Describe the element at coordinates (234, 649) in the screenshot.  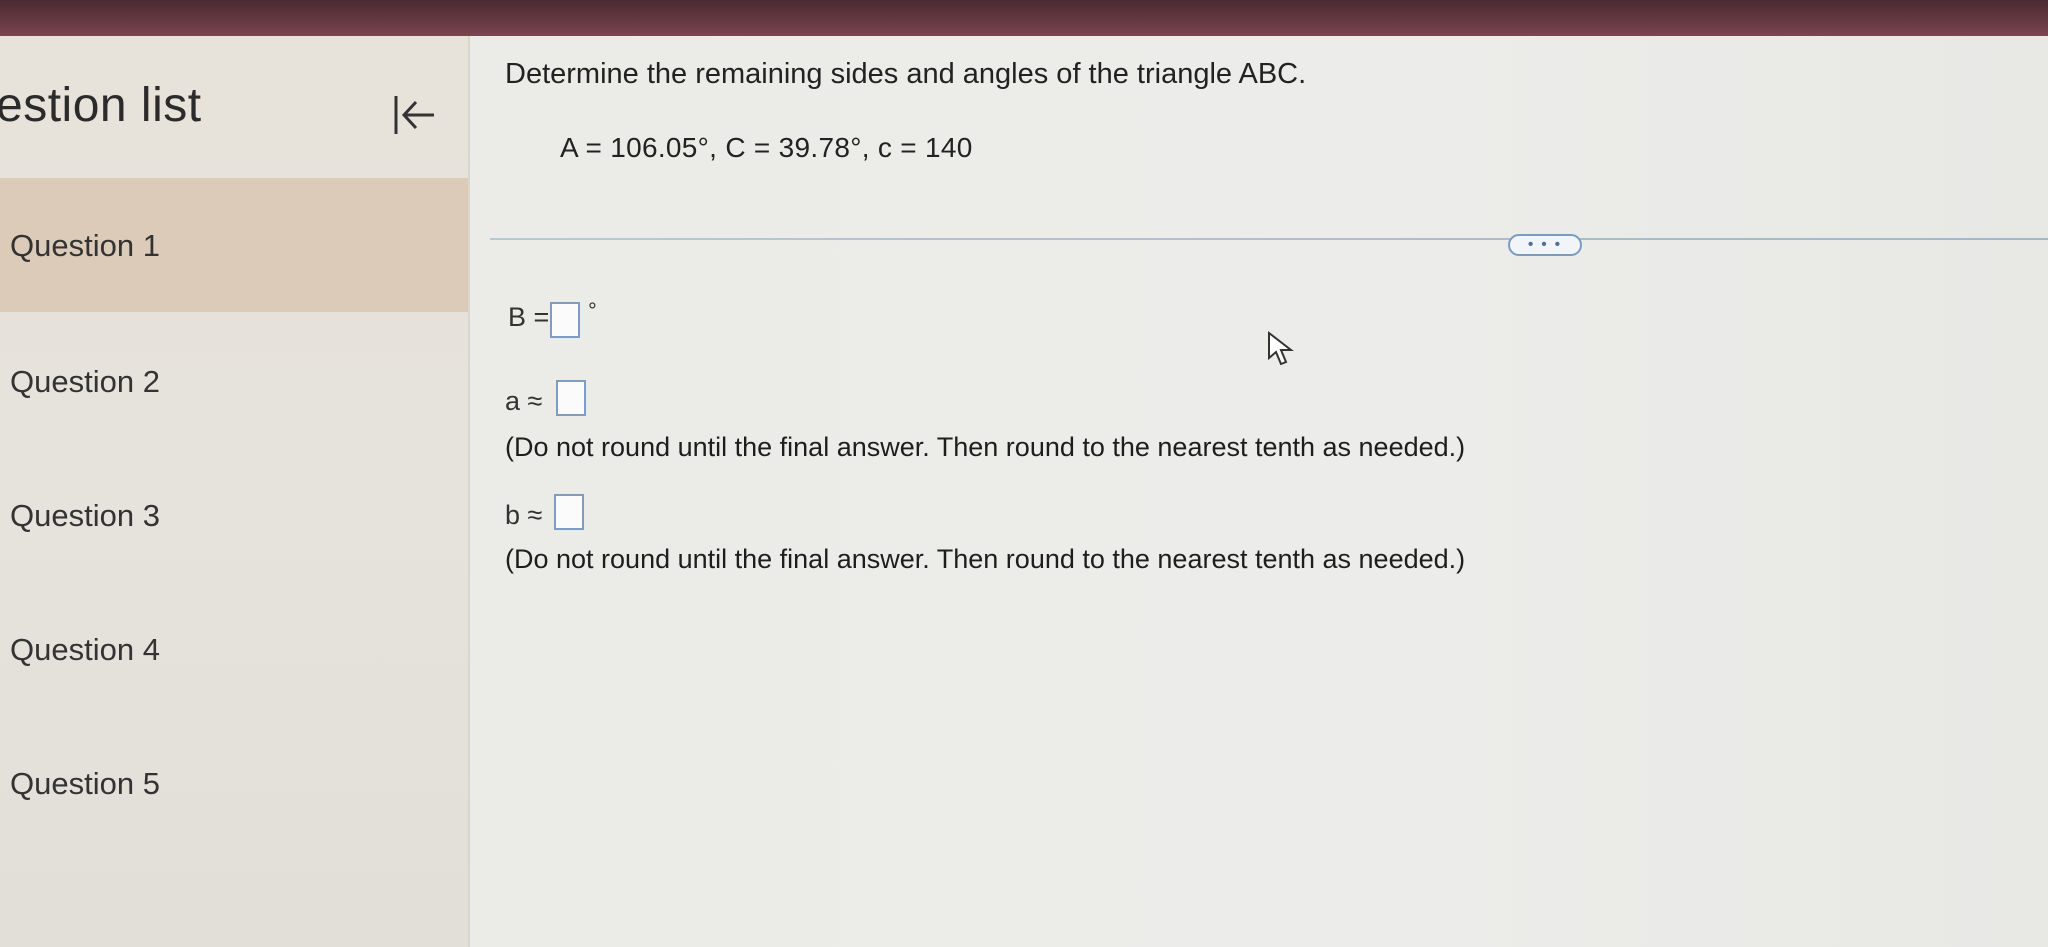
I see `sidebar-item-question-4: Question 4` at that location.